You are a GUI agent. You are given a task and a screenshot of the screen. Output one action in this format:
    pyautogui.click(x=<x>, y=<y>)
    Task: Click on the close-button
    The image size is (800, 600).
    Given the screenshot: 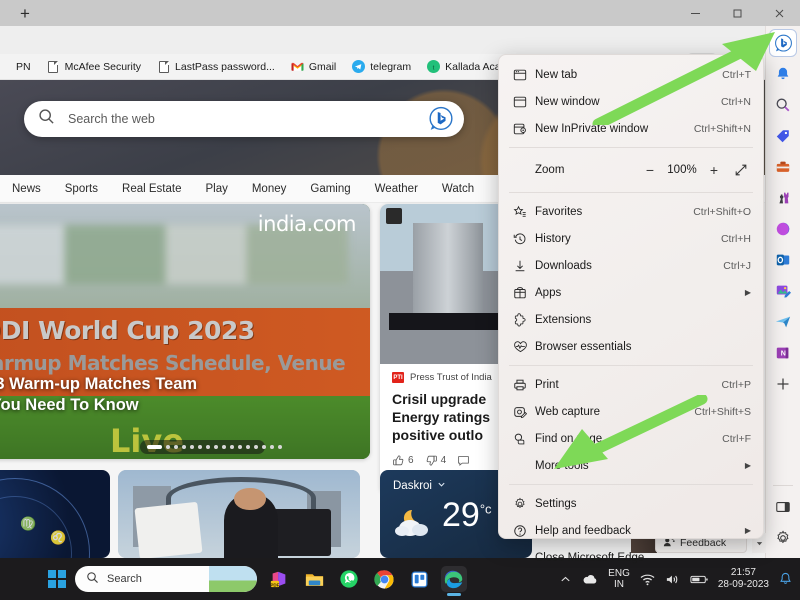 What is the action you would take?
    pyautogui.click(x=779, y=13)
    